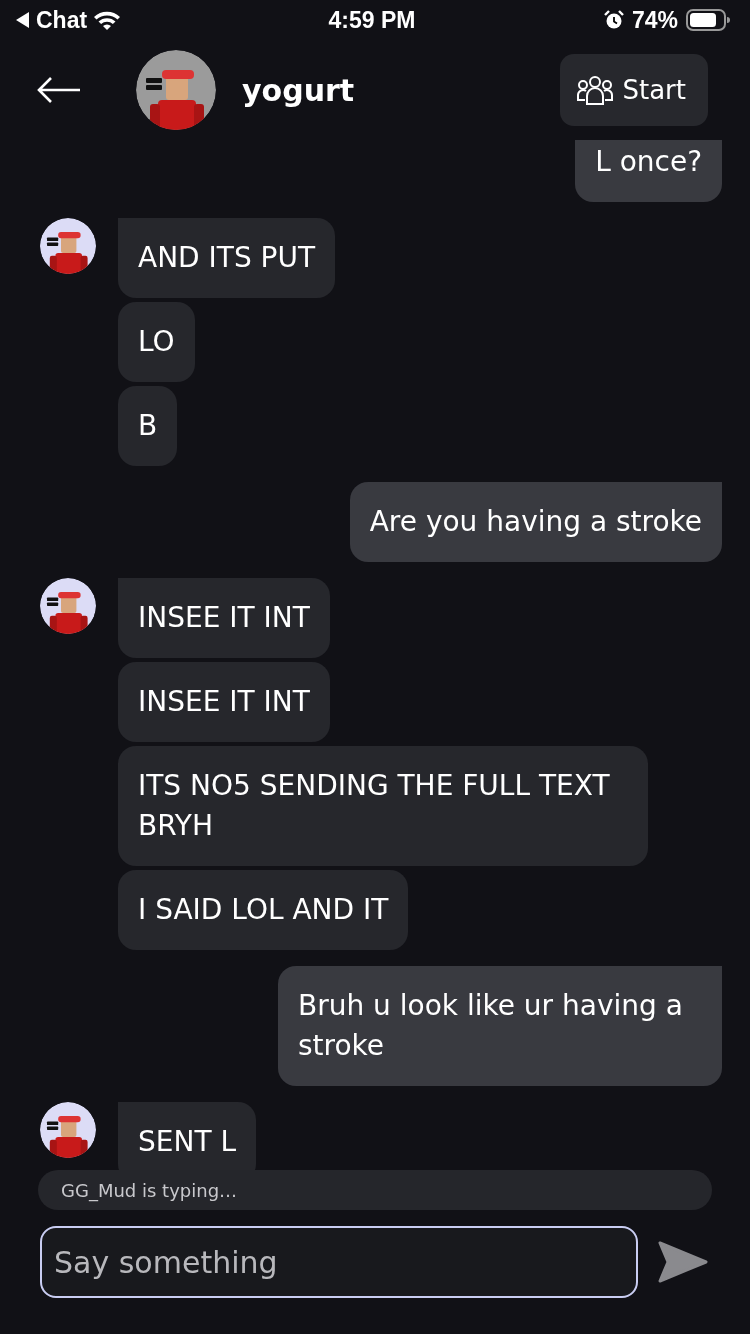 This screenshot has height=1334, width=750. I want to click on battery-icon, so click(708, 20).